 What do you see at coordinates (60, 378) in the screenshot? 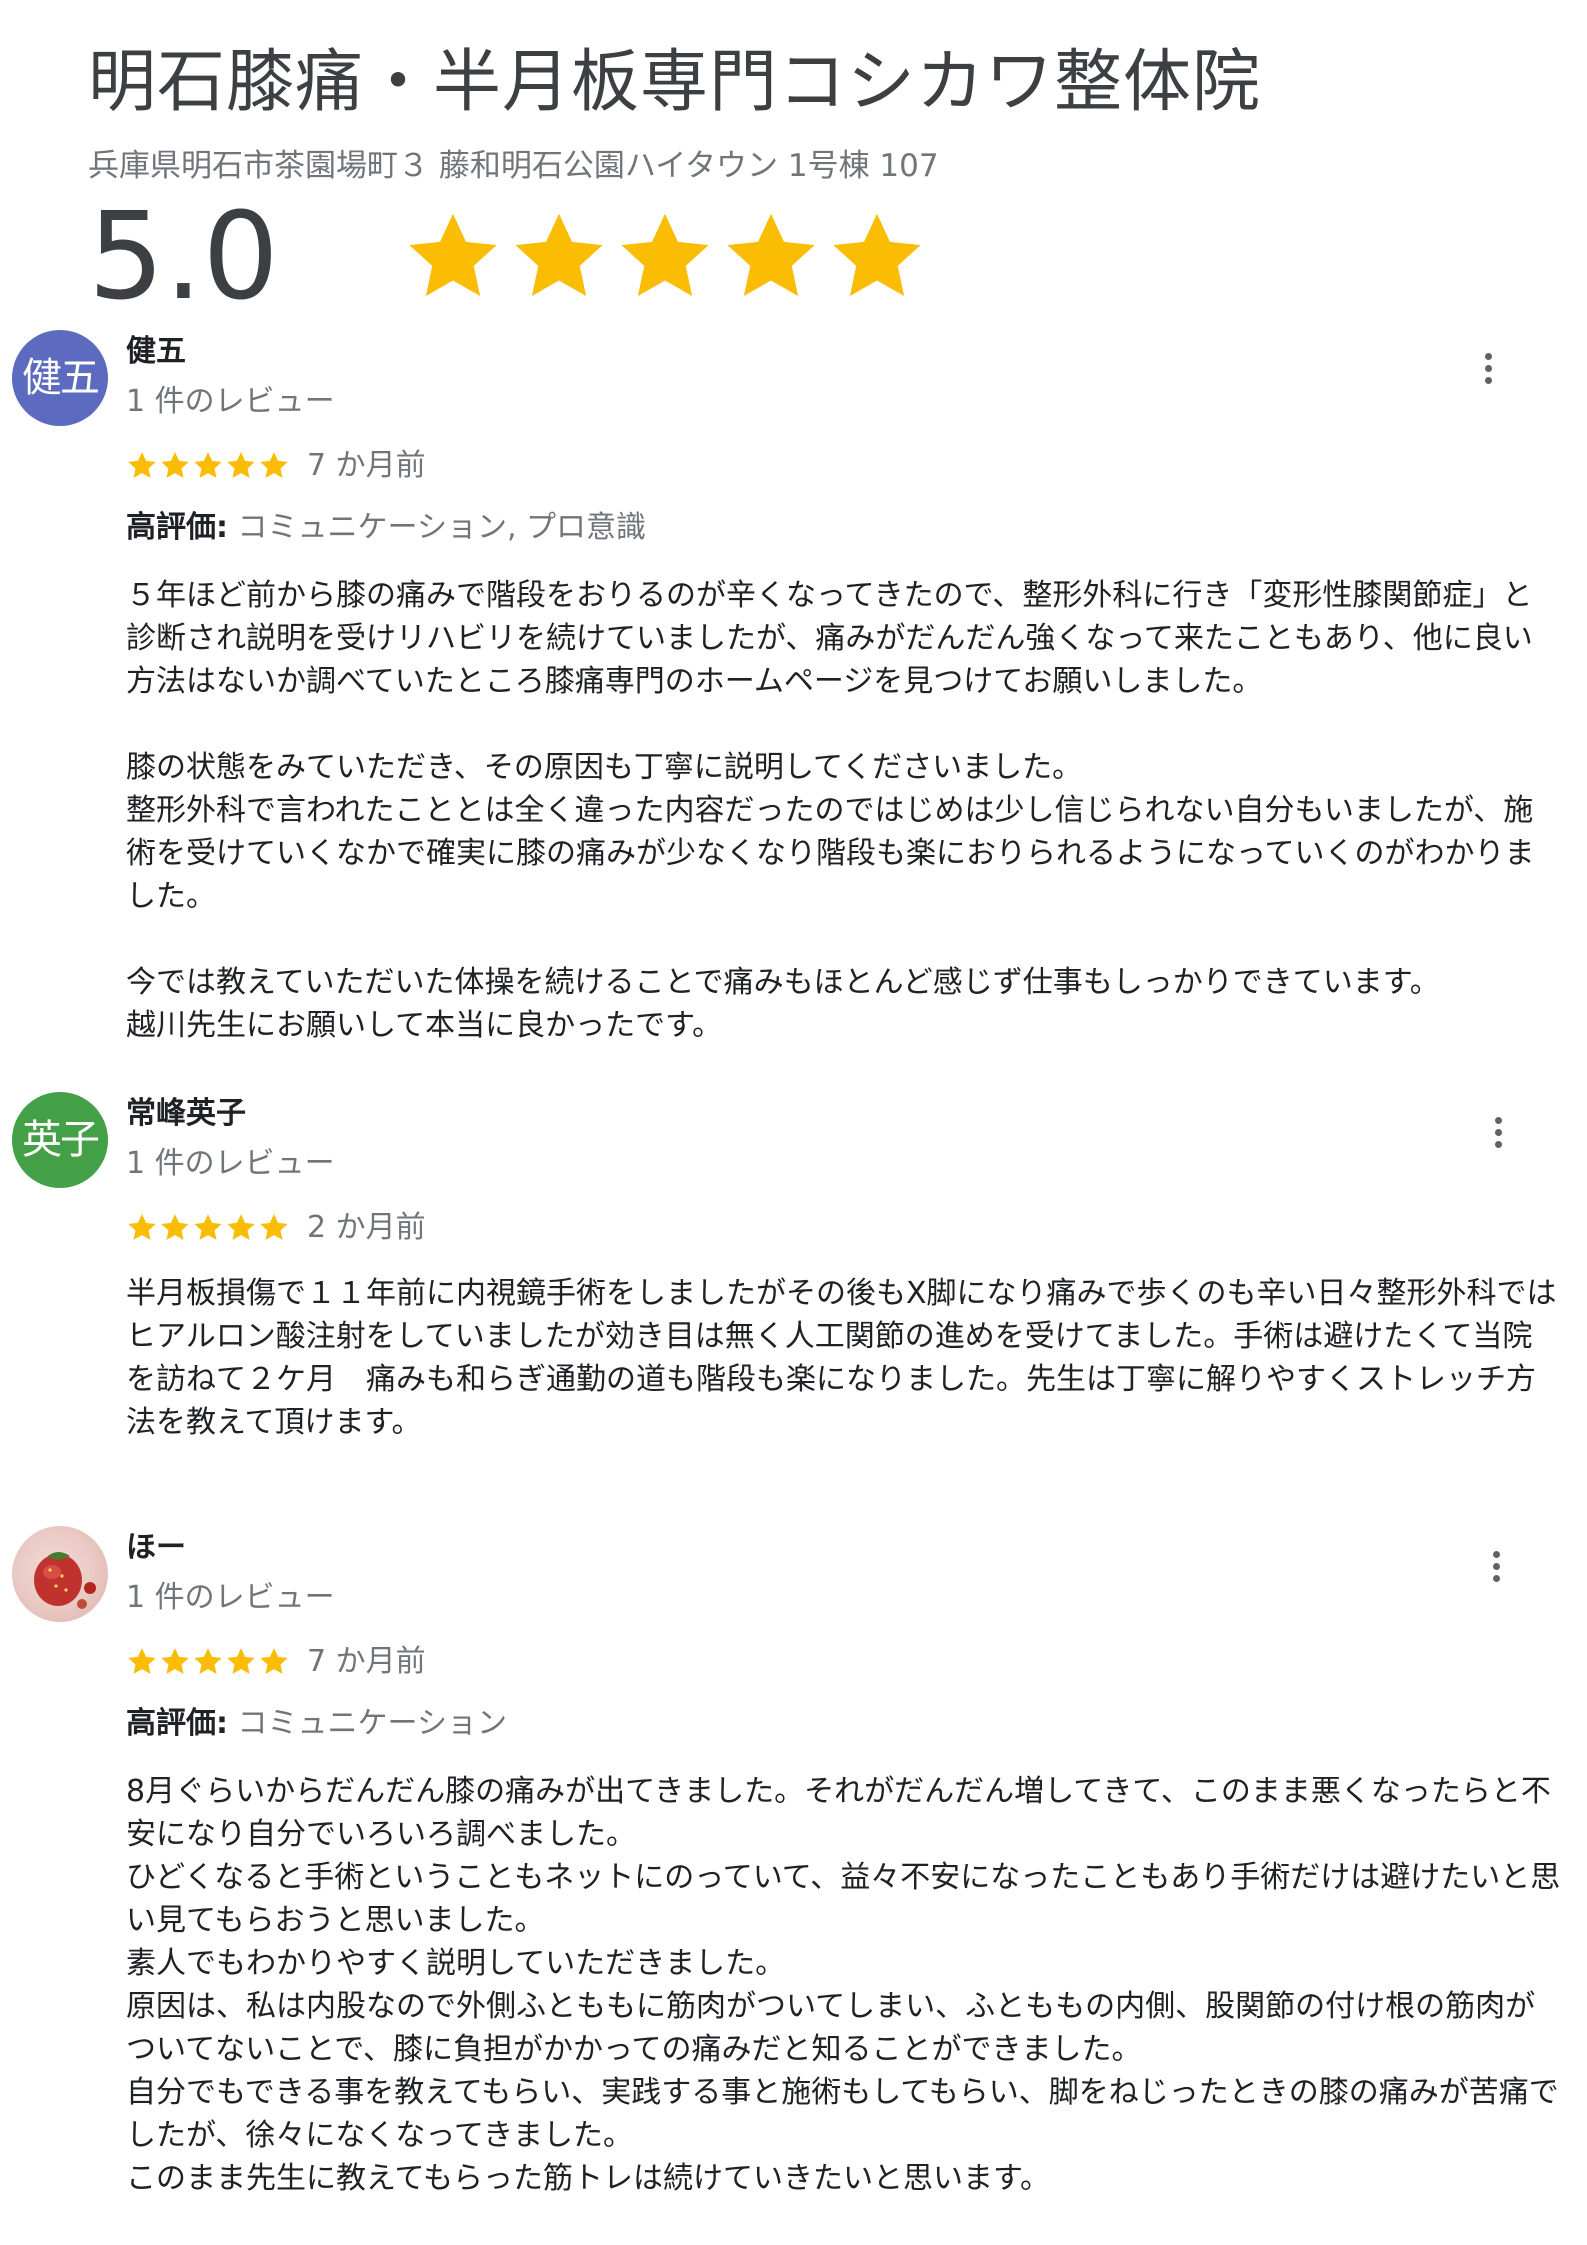
I see `avatar: 健五` at bounding box center [60, 378].